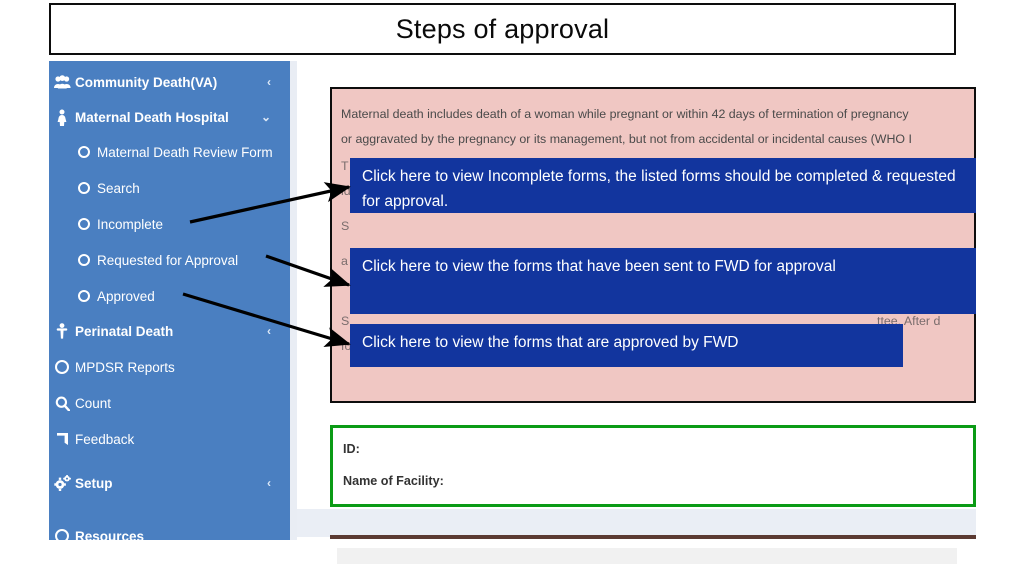  I want to click on sidebar-scrollbar, so click(293, 300).